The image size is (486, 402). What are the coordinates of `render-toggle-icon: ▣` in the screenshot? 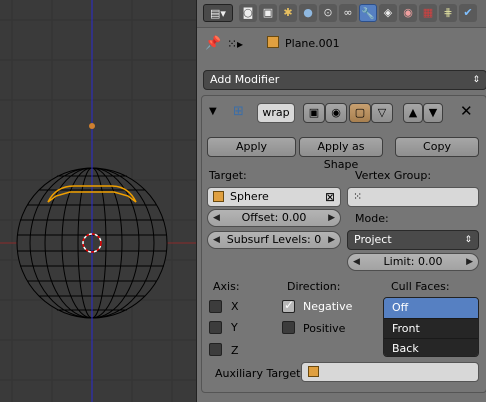 It's located at (314, 113).